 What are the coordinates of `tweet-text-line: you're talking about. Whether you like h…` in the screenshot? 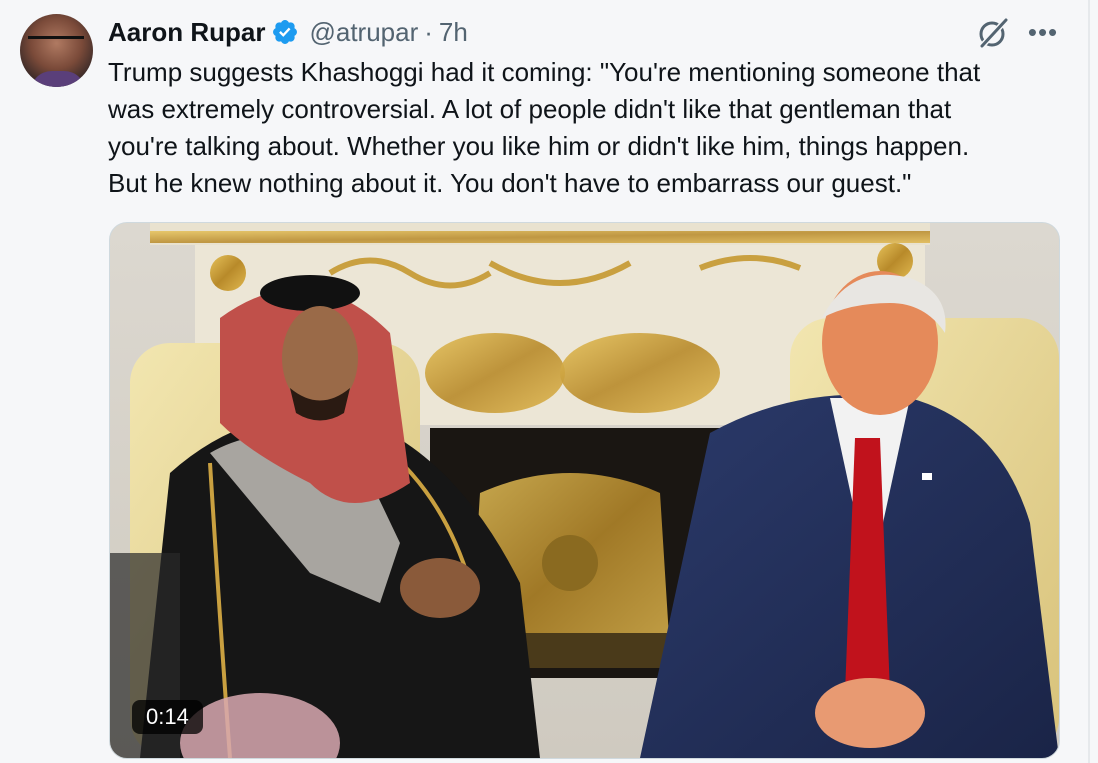 It's located at (539, 146).